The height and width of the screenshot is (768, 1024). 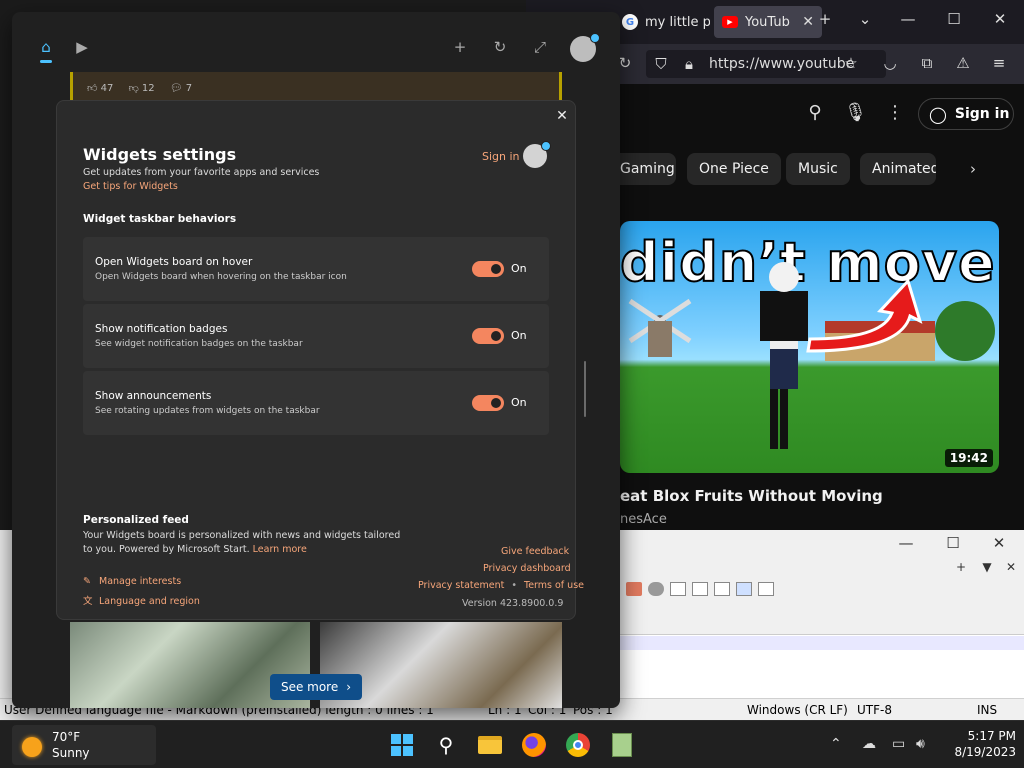 I want to click on comment-count: 💬︎ 7, so click(x=181, y=88).